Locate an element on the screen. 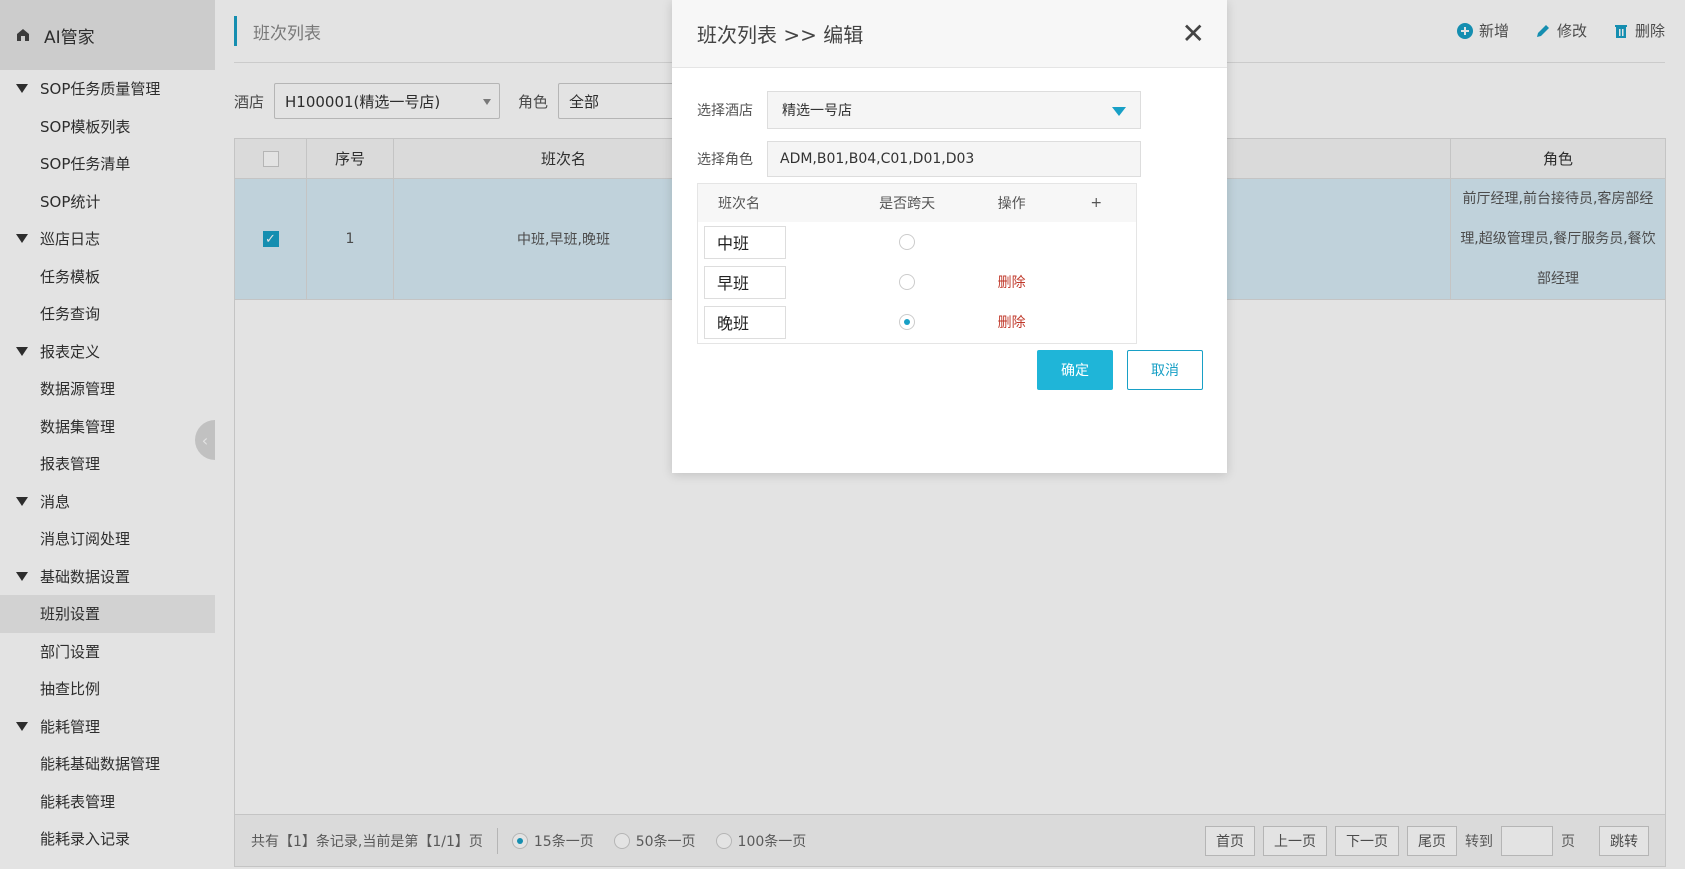 The width and height of the screenshot is (1685, 869). hotel-row: 选择酒店 精选一号店 is located at coordinates (919, 110).